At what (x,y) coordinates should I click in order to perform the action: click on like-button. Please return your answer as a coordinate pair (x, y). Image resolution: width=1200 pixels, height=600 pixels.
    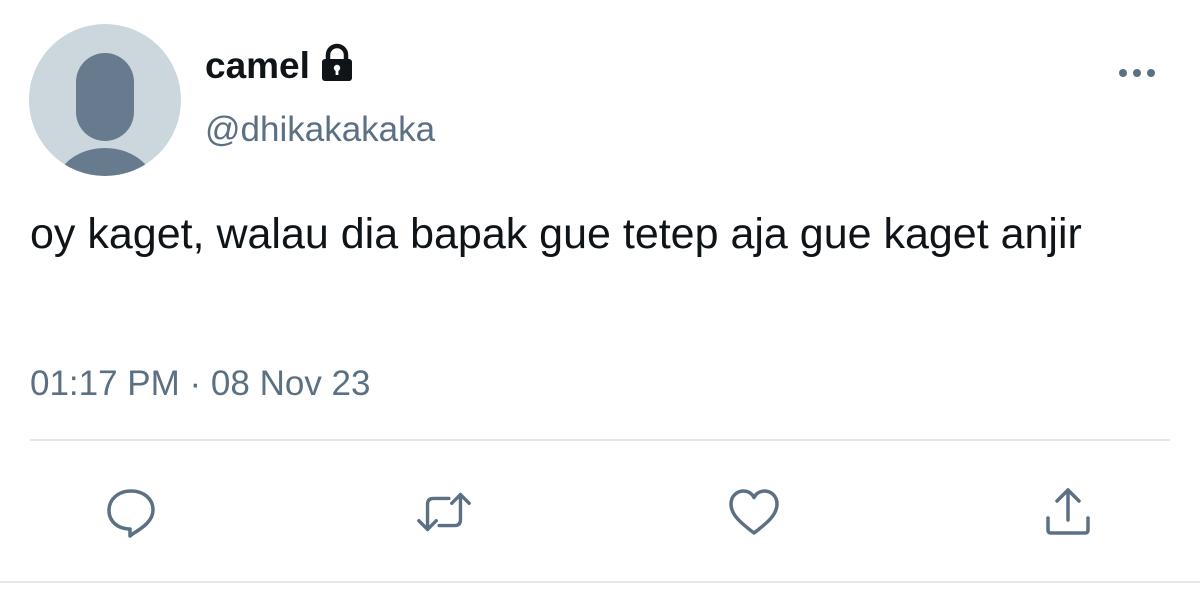
    Looking at the image, I should click on (754, 512).